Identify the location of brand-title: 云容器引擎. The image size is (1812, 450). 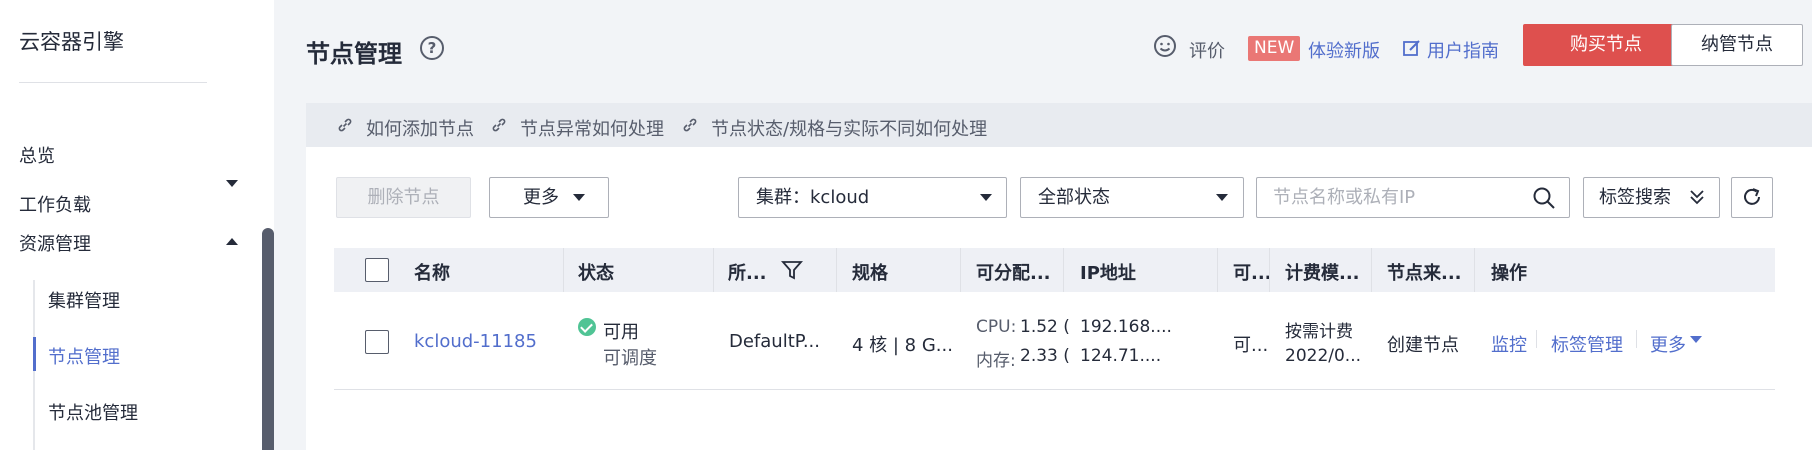
(71, 42).